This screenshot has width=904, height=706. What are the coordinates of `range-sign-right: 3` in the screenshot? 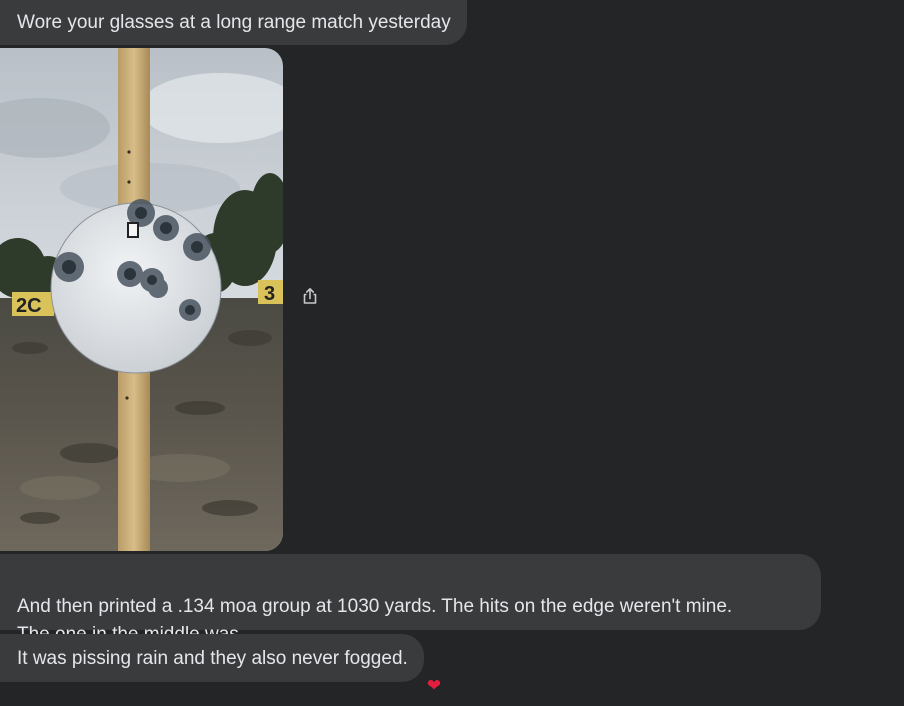 It's located at (269, 294).